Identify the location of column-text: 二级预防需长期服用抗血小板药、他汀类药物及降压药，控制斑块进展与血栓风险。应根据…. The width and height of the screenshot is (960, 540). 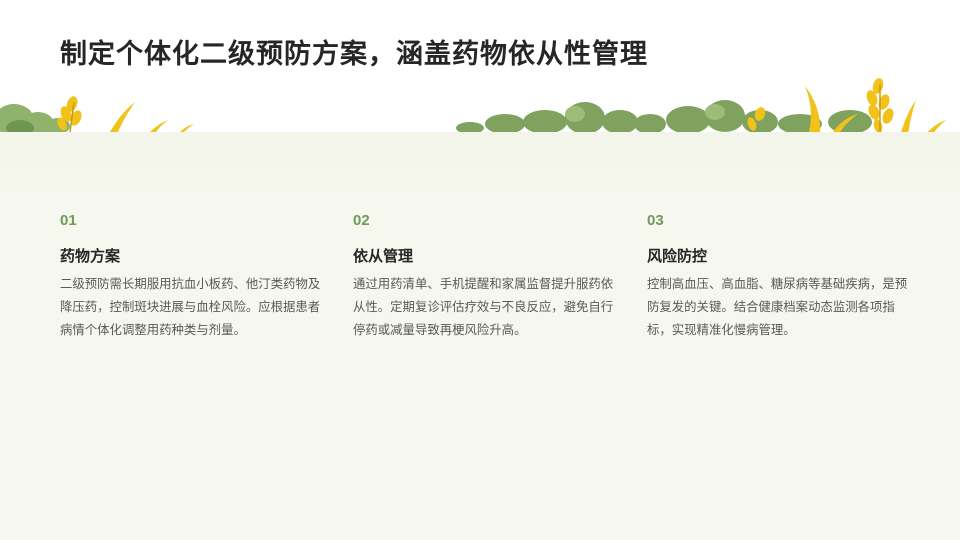
(190, 306).